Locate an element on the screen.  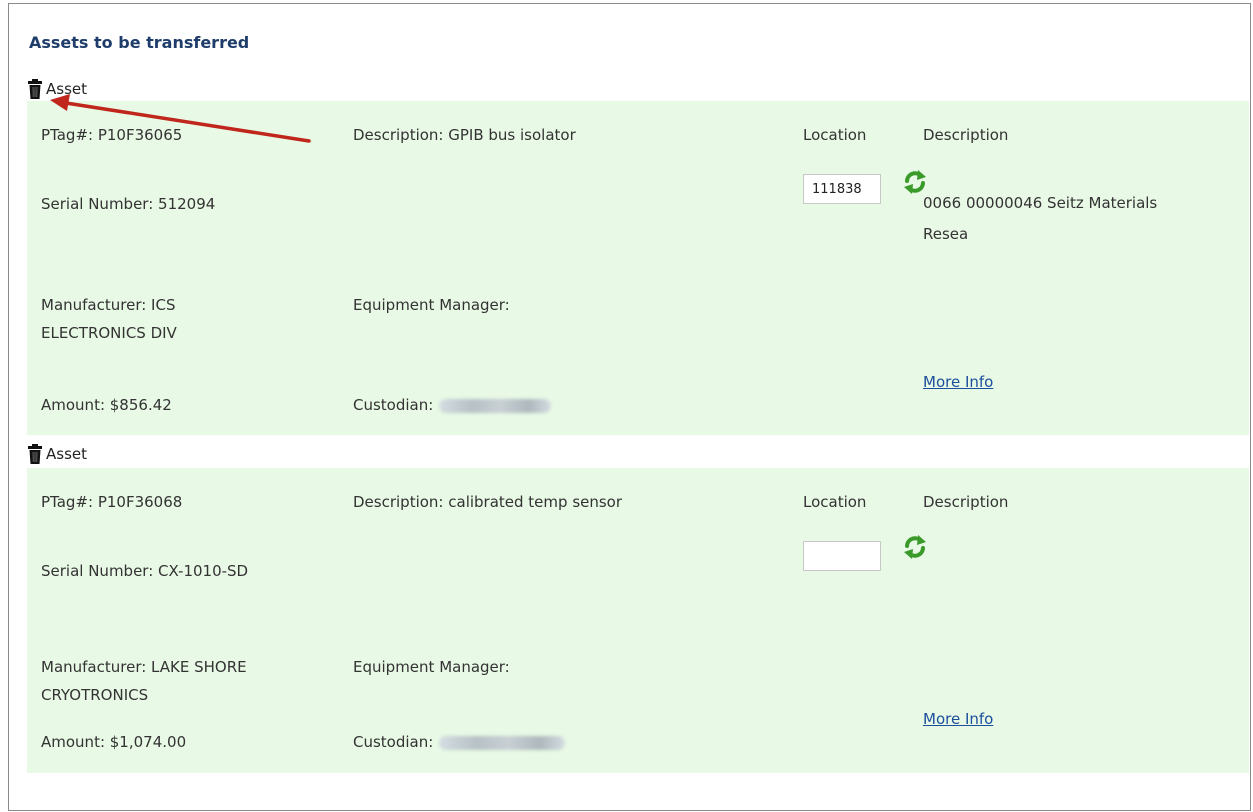
amount: Amount: $1,074.00 is located at coordinates (114, 742).